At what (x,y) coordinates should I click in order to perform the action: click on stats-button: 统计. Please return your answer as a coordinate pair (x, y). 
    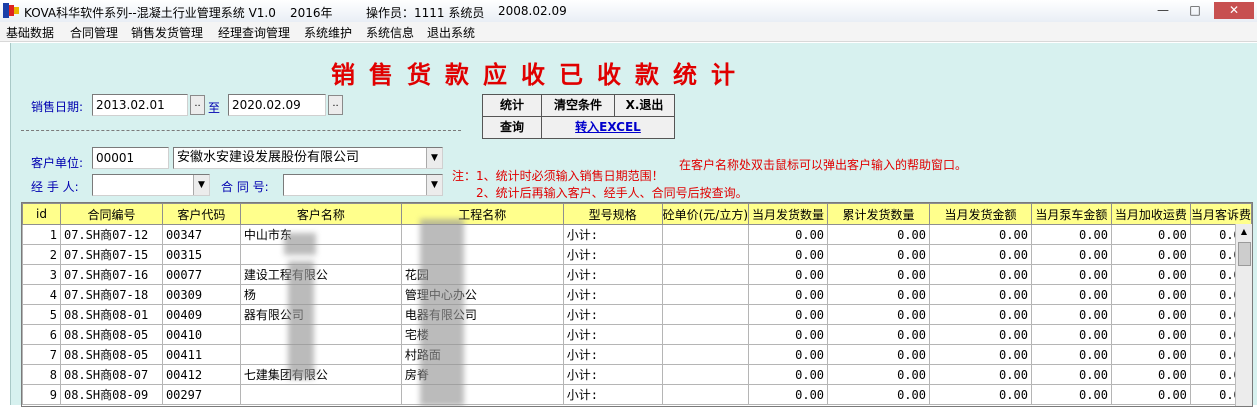
    Looking at the image, I should click on (512, 105).